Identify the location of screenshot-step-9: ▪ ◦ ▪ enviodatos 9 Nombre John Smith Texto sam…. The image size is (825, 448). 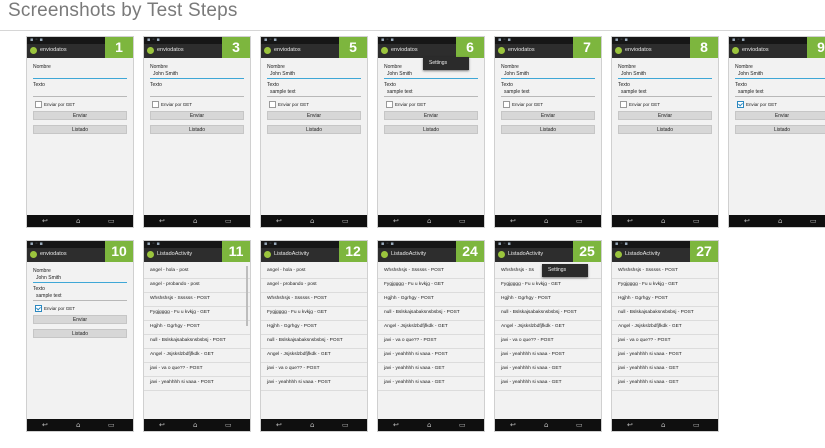
(777, 132).